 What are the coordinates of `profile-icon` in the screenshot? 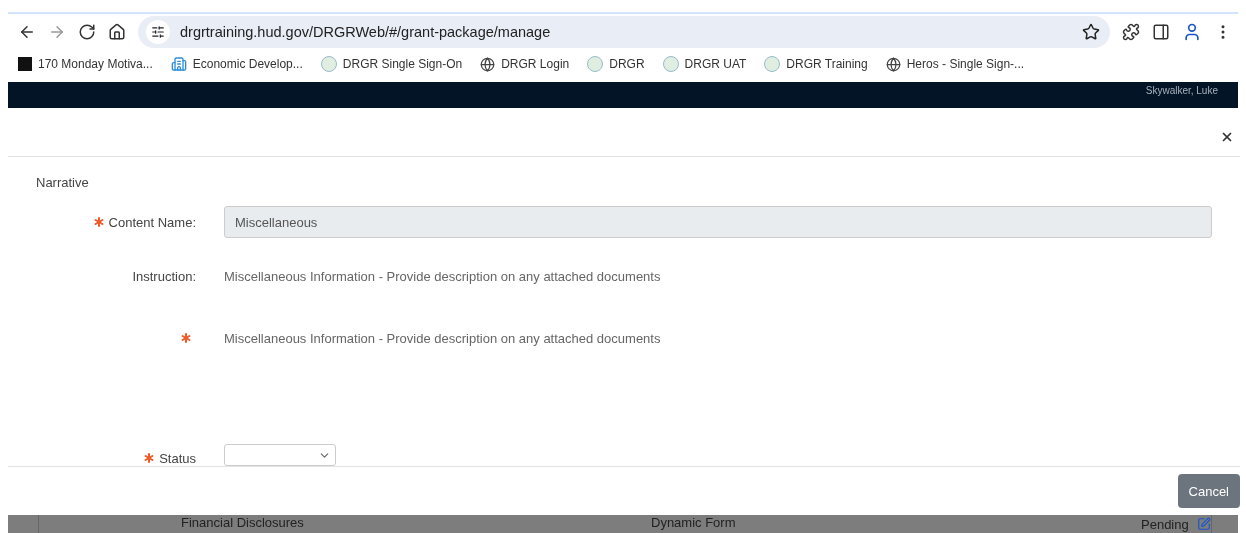 It's located at (1192, 32).